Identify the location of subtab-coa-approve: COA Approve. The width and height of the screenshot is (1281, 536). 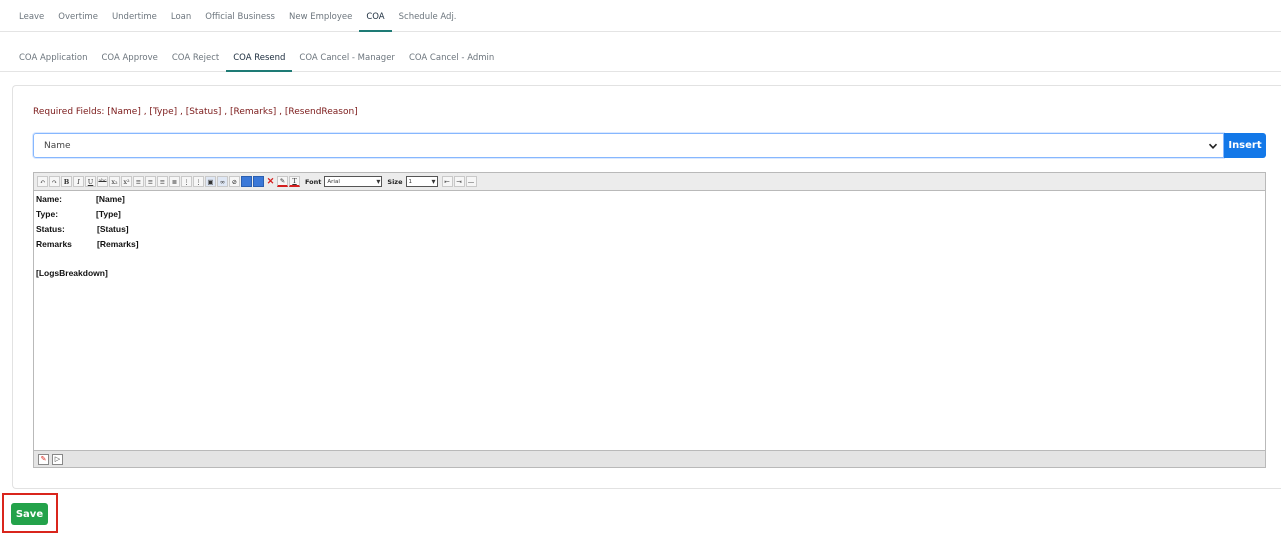
(130, 56).